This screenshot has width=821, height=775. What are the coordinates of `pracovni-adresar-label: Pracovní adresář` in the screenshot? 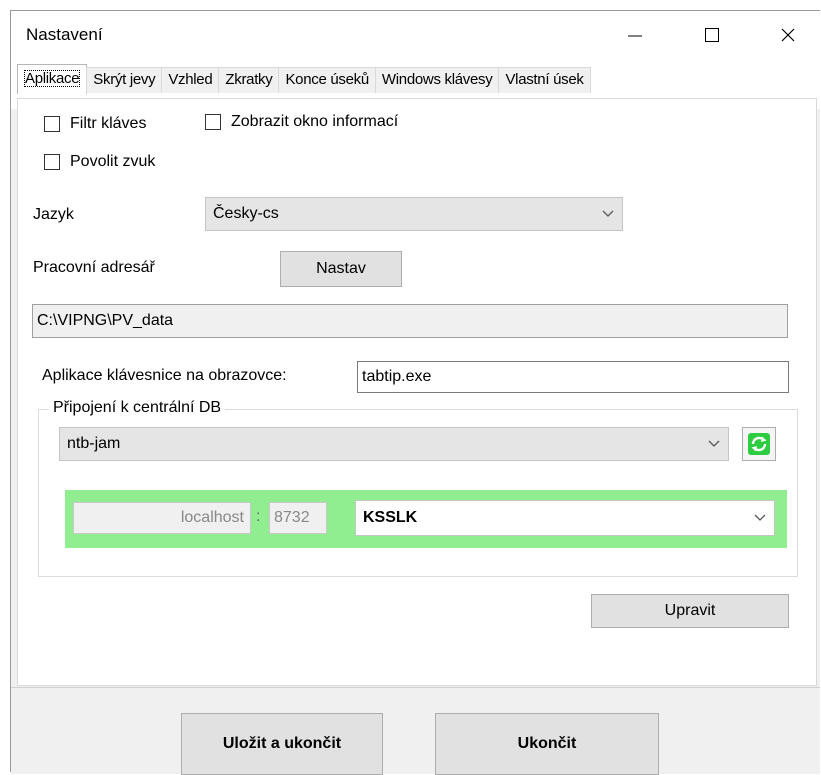 It's located at (94, 267).